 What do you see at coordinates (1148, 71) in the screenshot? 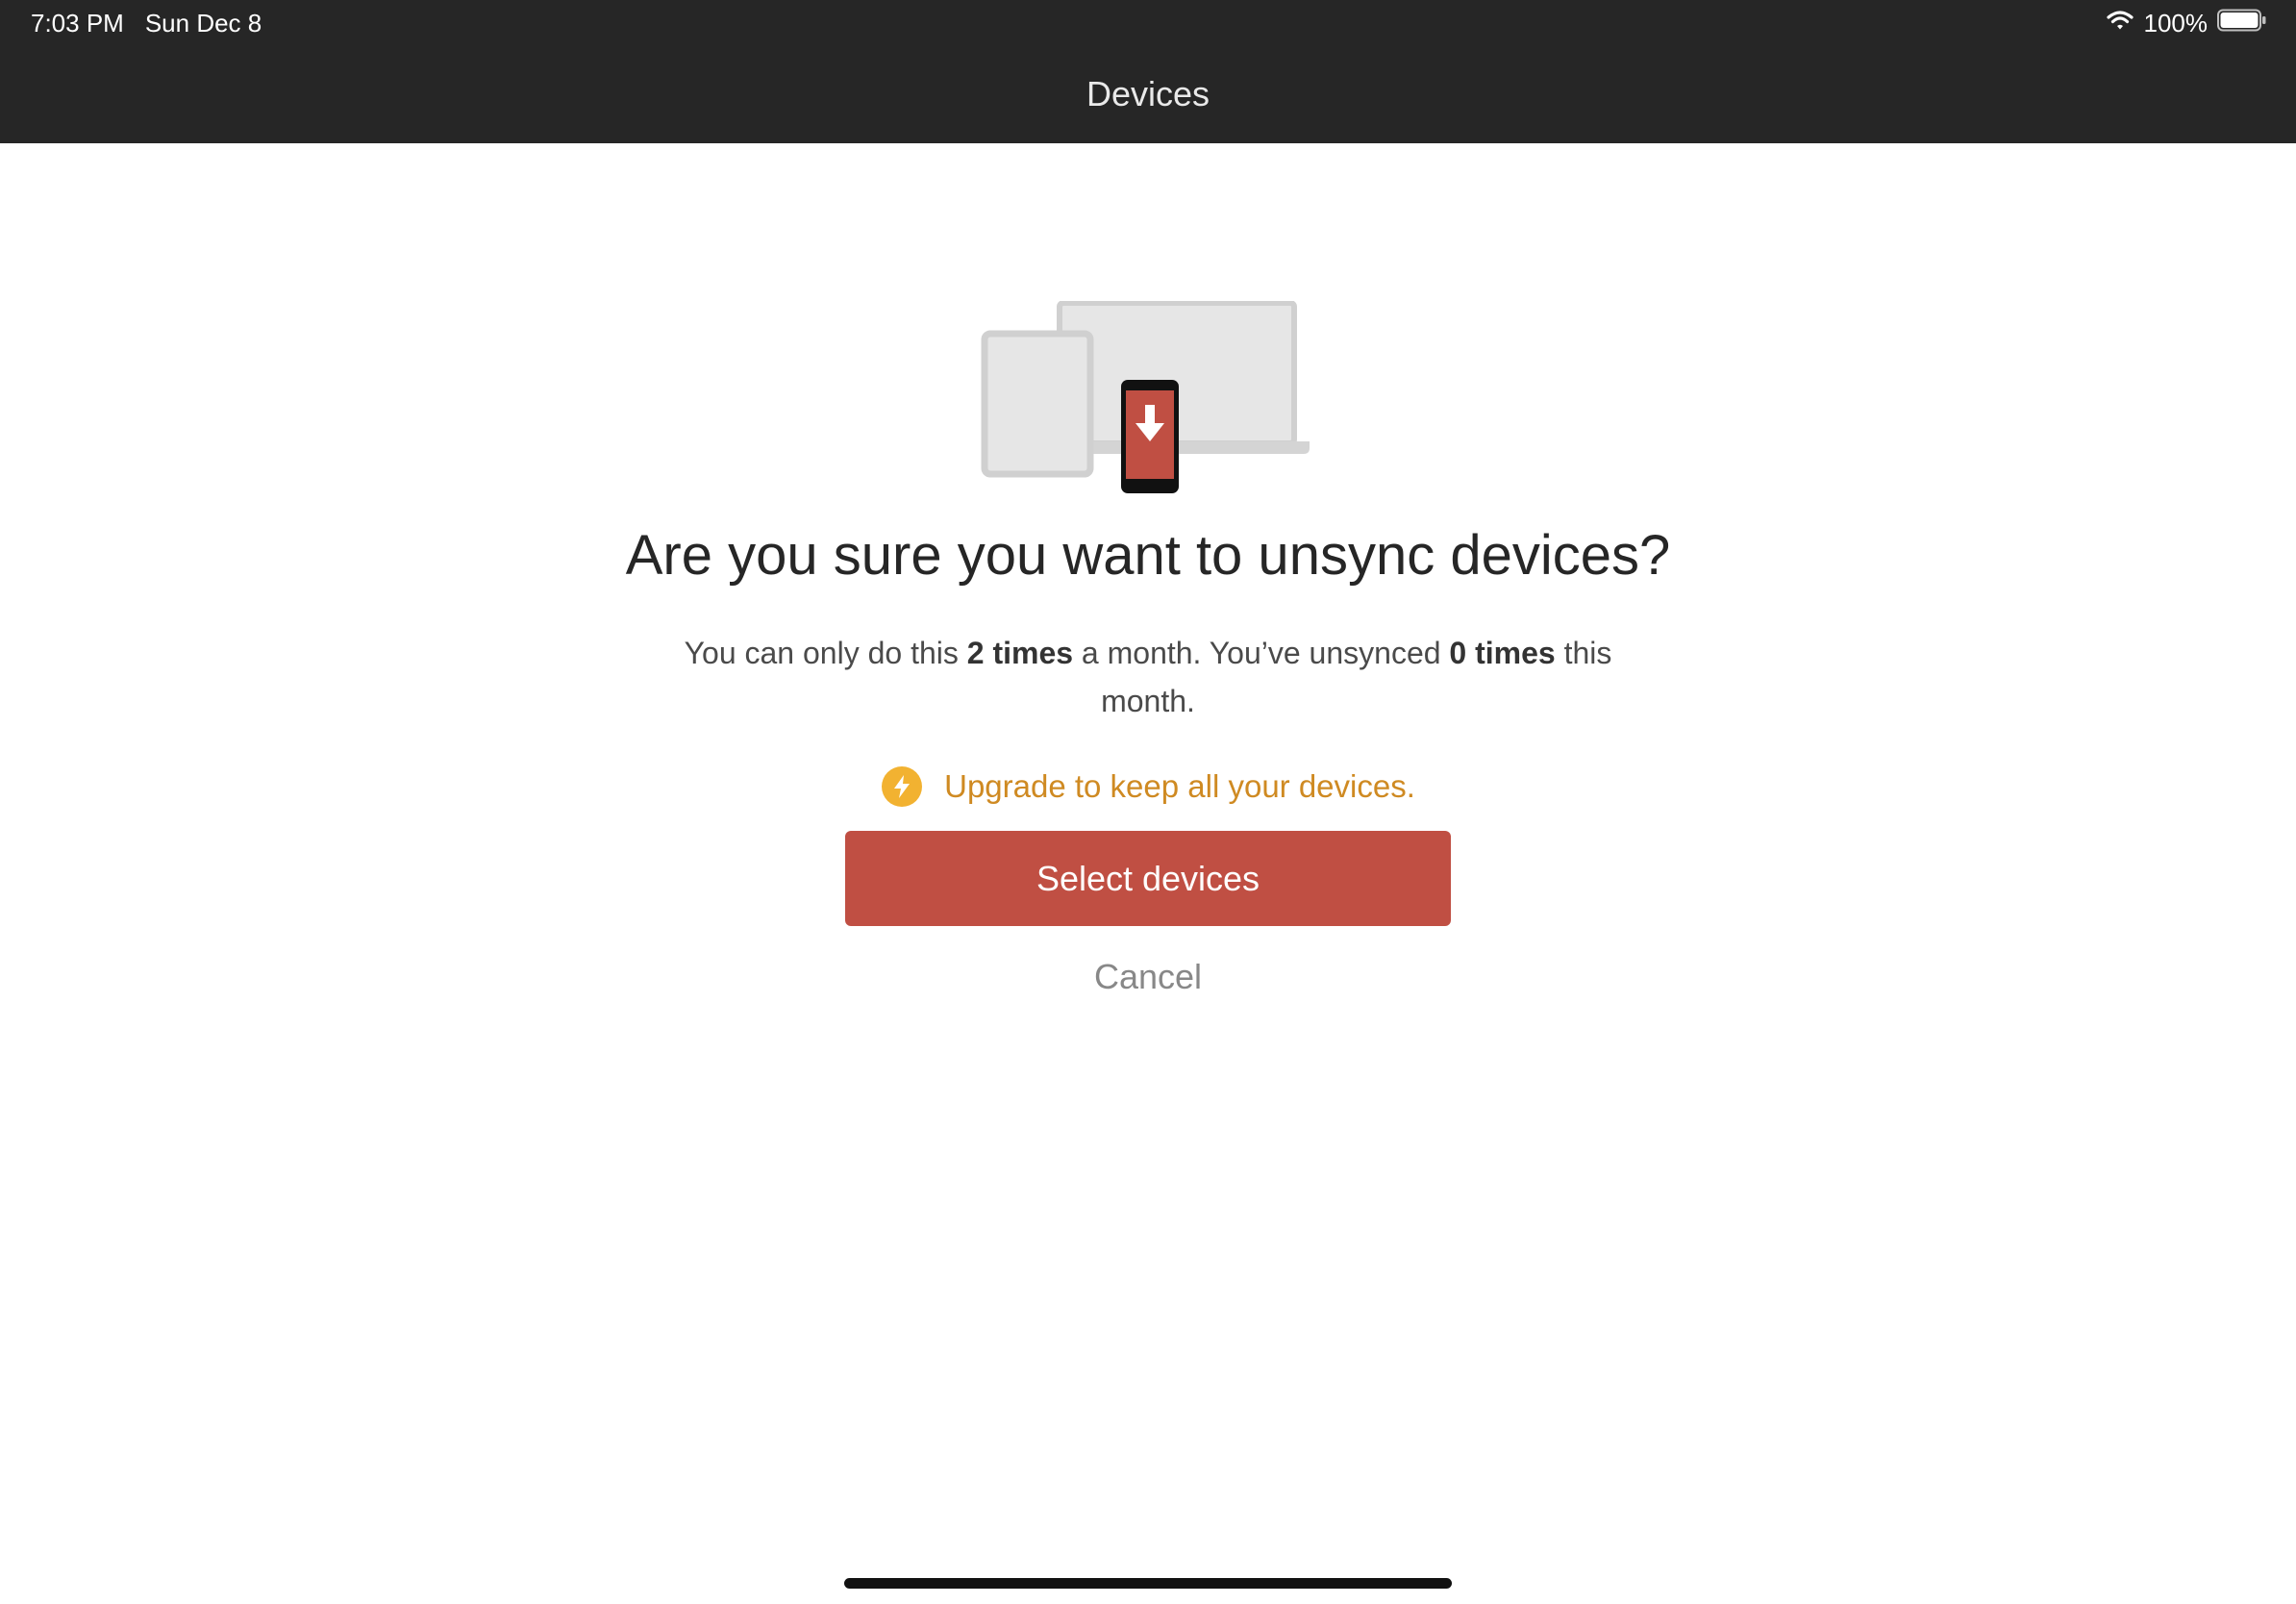
I see `top-bar: 7:03 PM Sun Dec 8 100% Devices` at bounding box center [1148, 71].